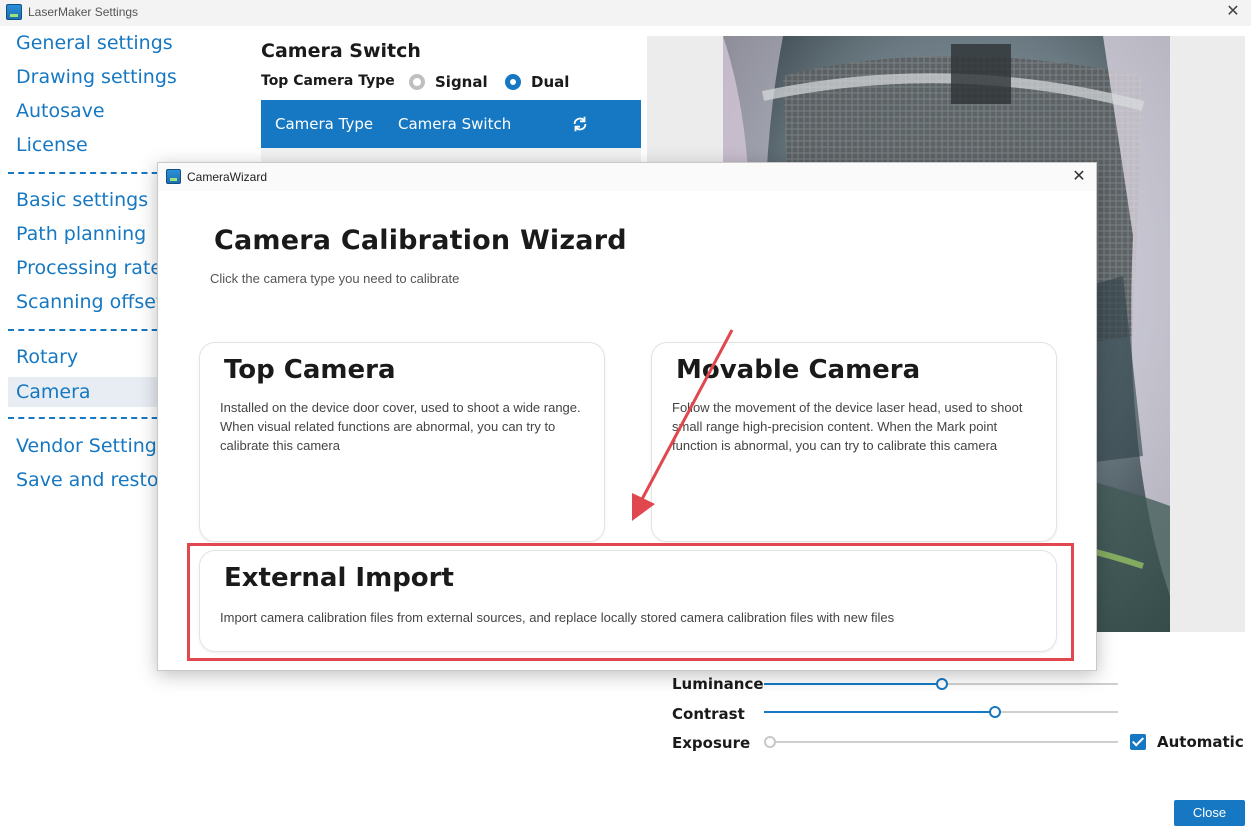 The height and width of the screenshot is (835, 1251). I want to click on column-camera-type: Camera Type, so click(324, 124).